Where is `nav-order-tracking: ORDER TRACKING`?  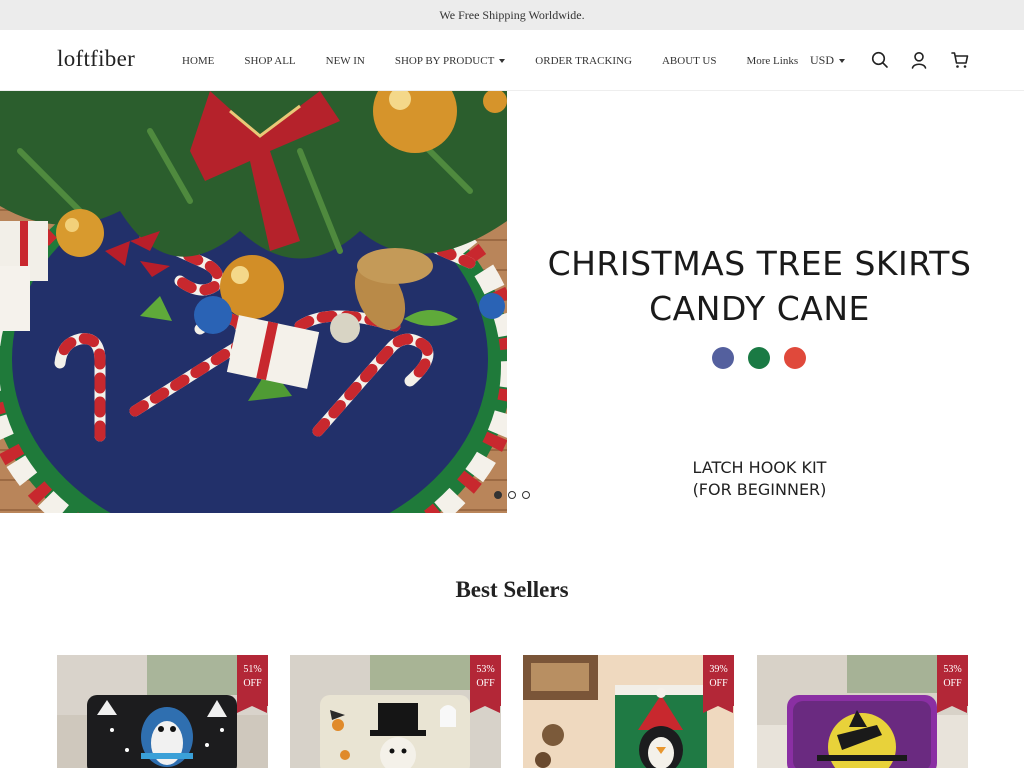
nav-order-tracking: ORDER TRACKING is located at coordinates (583, 61).